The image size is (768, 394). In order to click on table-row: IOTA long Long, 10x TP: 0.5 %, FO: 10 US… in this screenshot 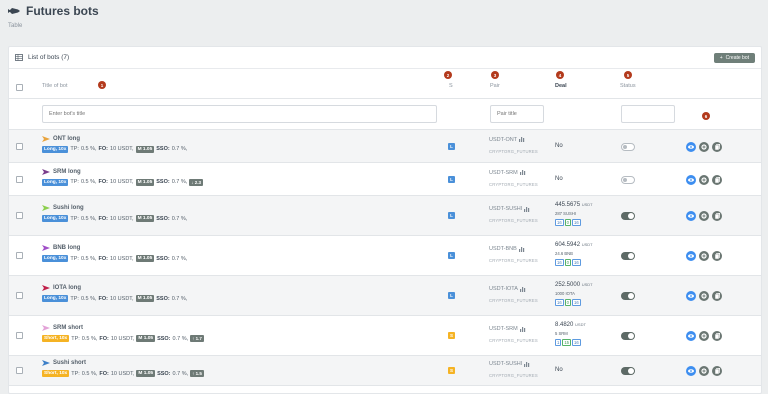, I will do `click(385, 296)`.